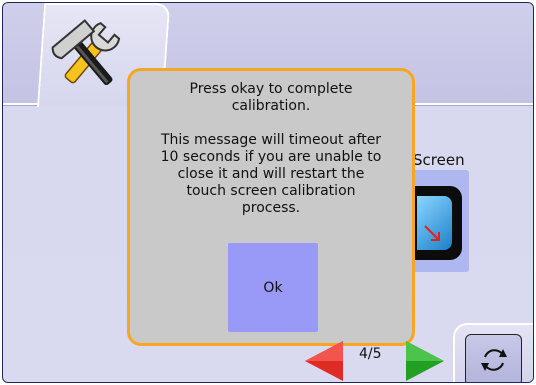  What do you see at coordinates (432, 233) in the screenshot?
I see `calibration-arrow-icon` at bounding box center [432, 233].